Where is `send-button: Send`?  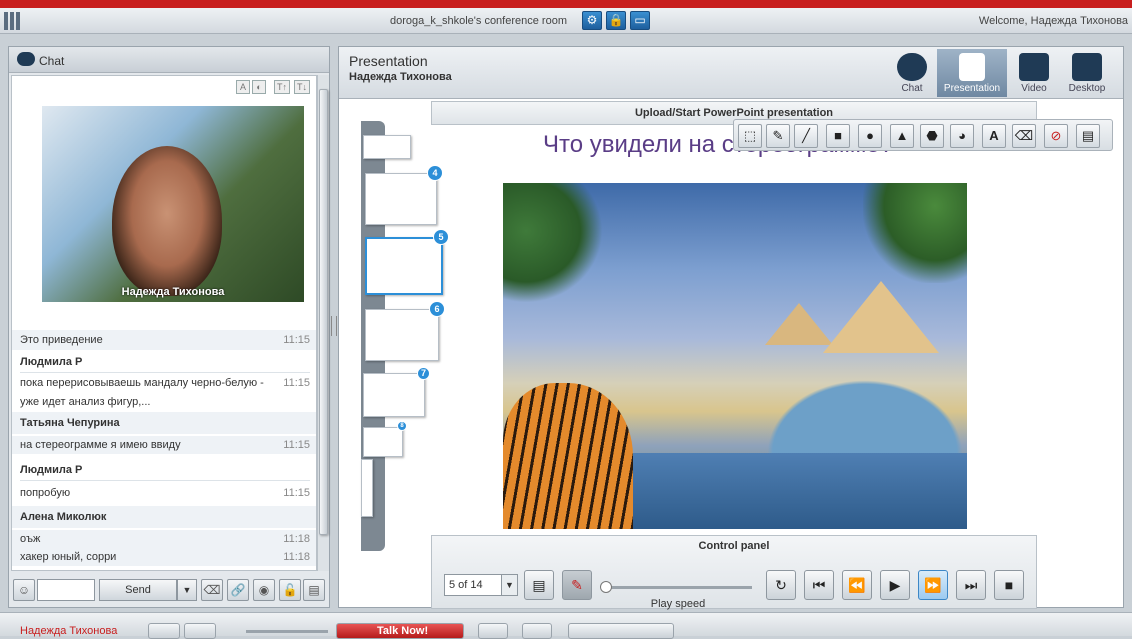 send-button: Send is located at coordinates (138, 590).